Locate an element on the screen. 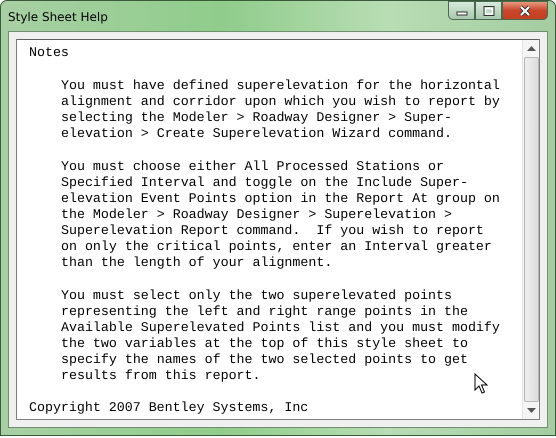 The height and width of the screenshot is (438, 556). maximize-icon is located at coordinates (489, 10).